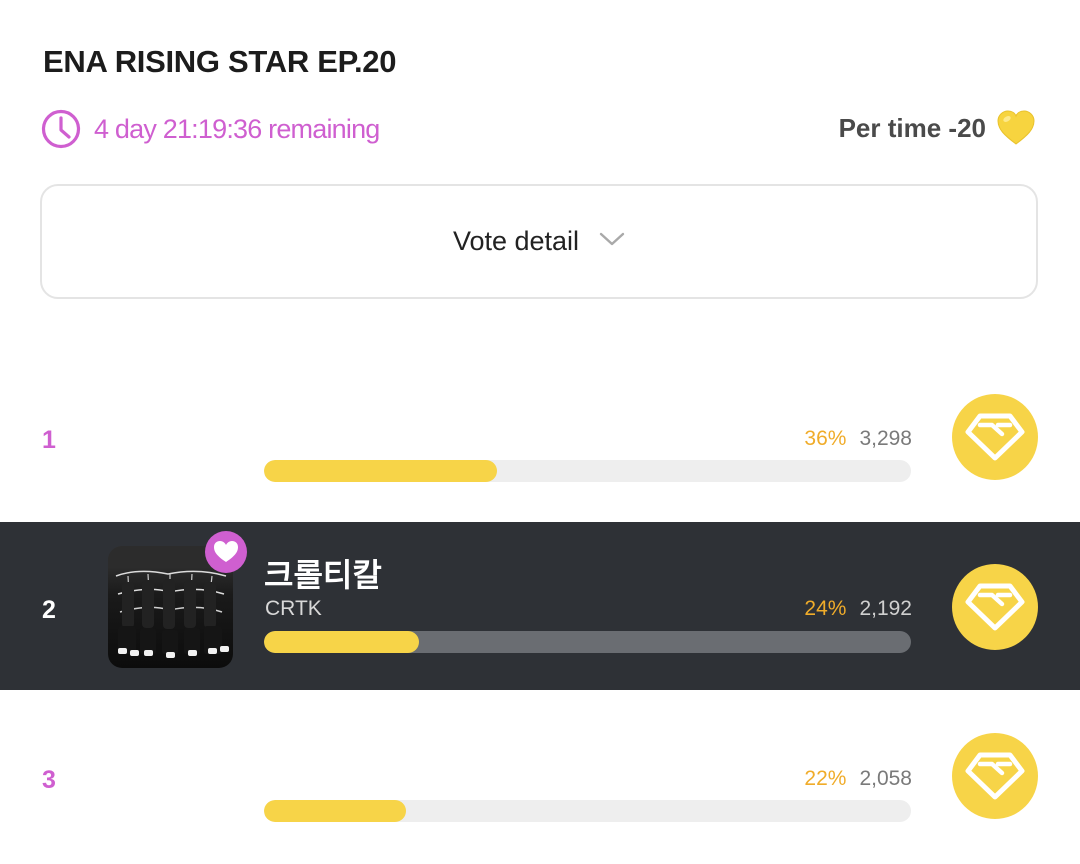  Describe the element at coordinates (49, 610) in the screenshot. I see `rank-number: 2` at that location.